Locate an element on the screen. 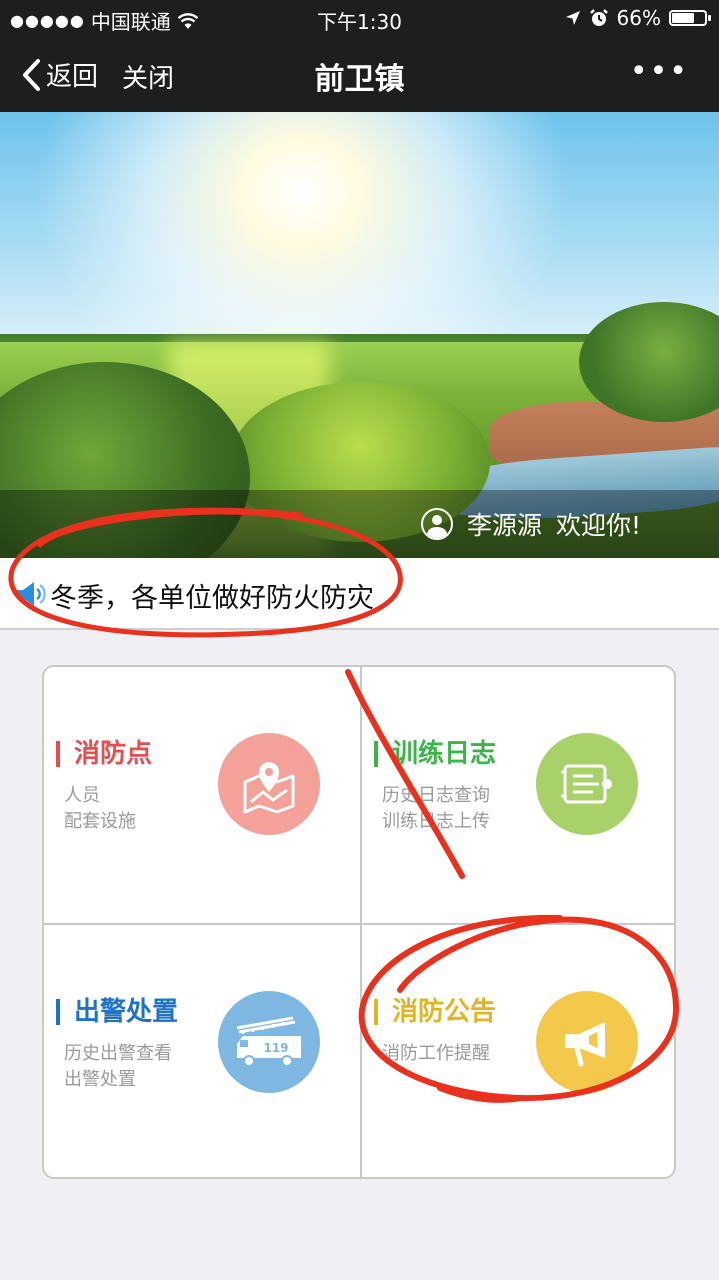 This screenshot has width=719, height=1280. fire-truck-number: 119 is located at coordinates (275, 1048).